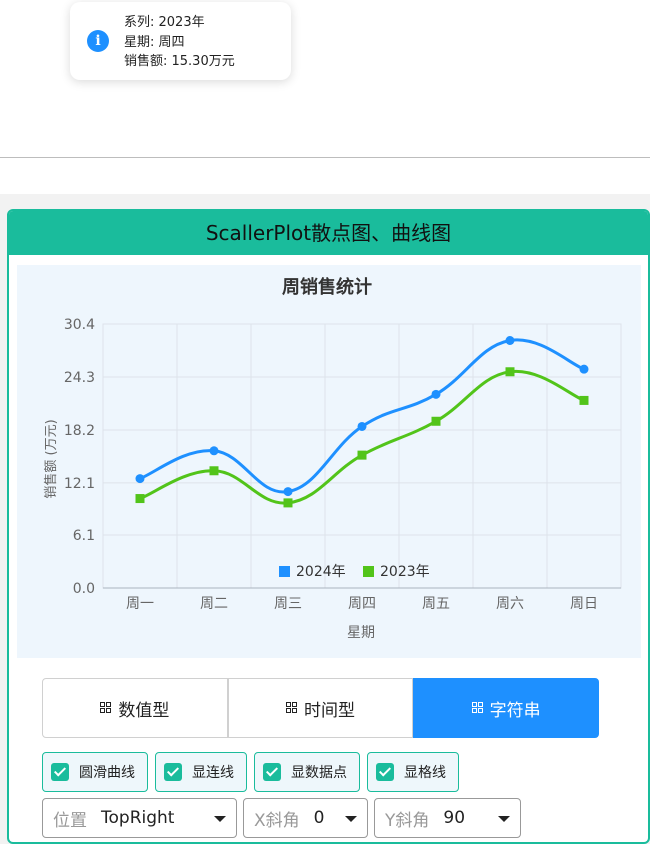 This screenshot has height=844, width=650. What do you see at coordinates (98, 41) in the screenshot?
I see `info-icon: i` at bounding box center [98, 41].